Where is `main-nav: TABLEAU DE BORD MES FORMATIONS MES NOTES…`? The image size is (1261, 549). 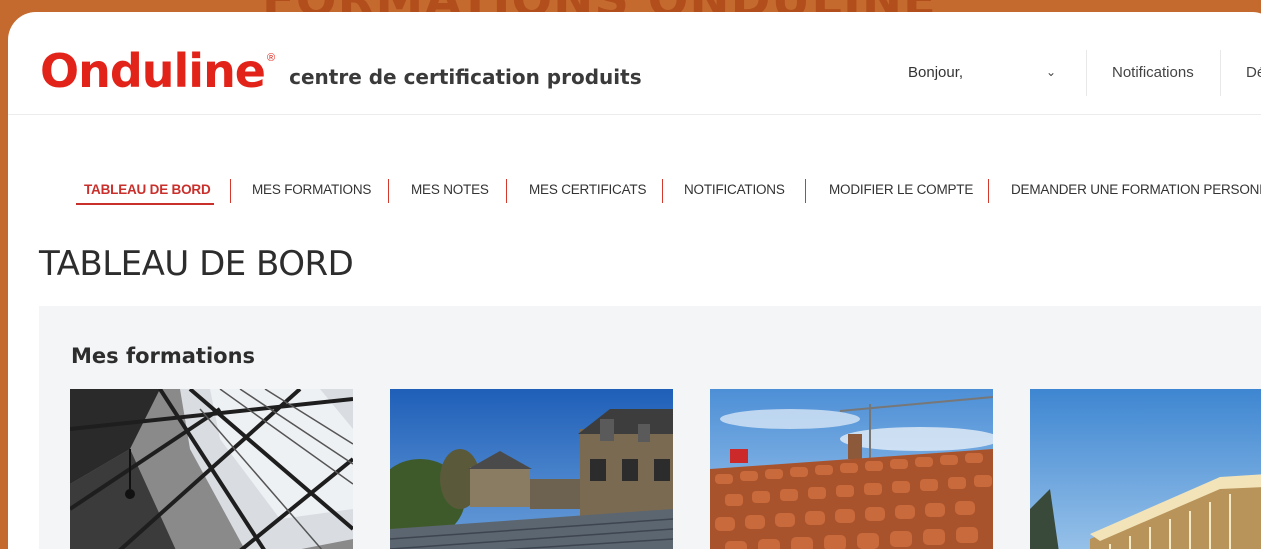 main-nav: TABLEAU DE BORD MES FORMATIONS MES NOTES… is located at coordinates (634, 192).